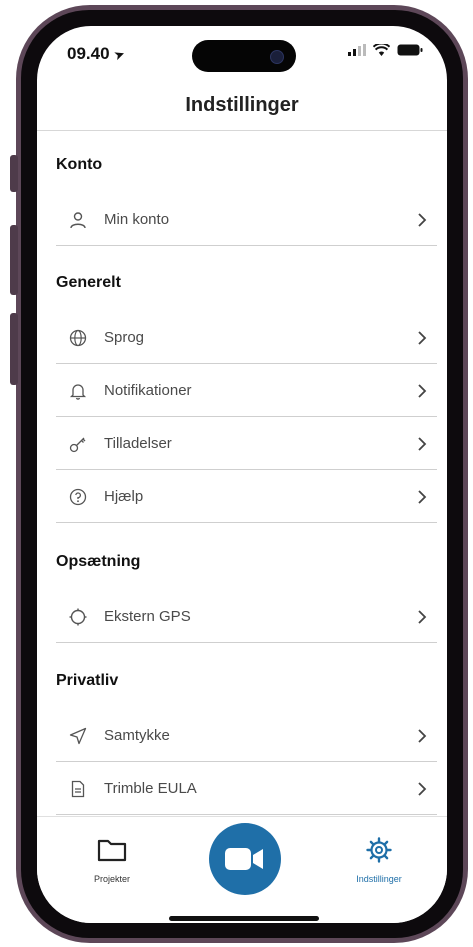 The width and height of the screenshot is (473, 947). What do you see at coordinates (277, 57) in the screenshot?
I see `camera-icon` at bounding box center [277, 57].